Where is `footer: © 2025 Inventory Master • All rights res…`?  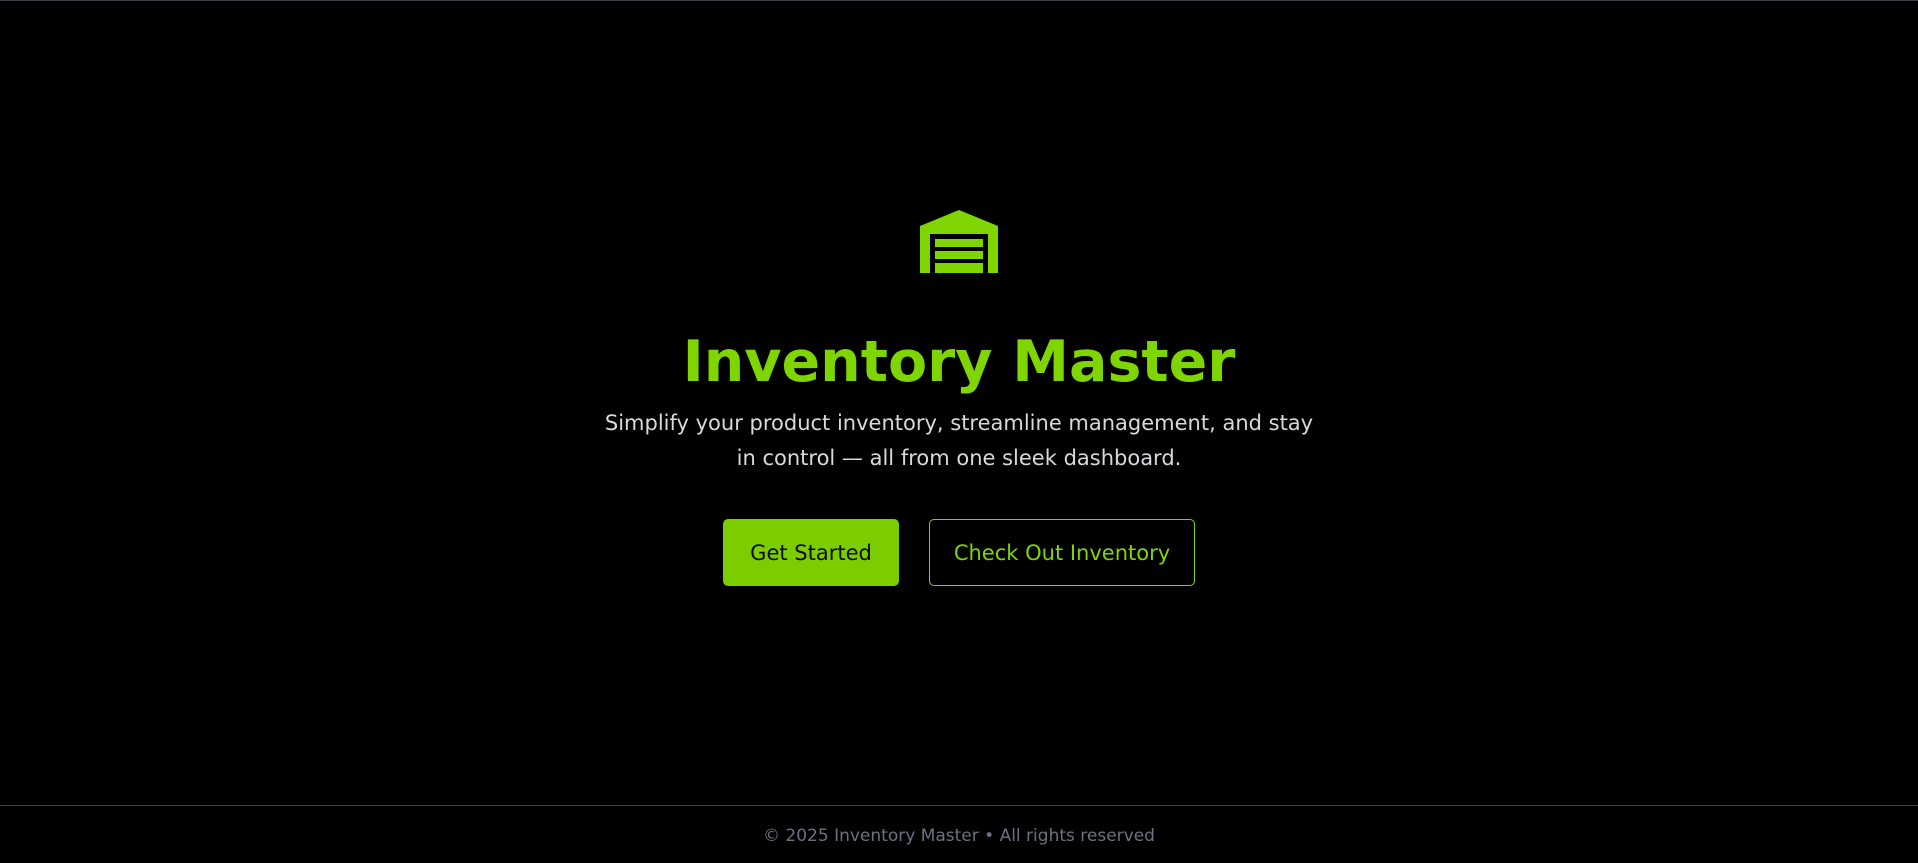 footer: © 2025 Inventory Master • All rights res… is located at coordinates (959, 834).